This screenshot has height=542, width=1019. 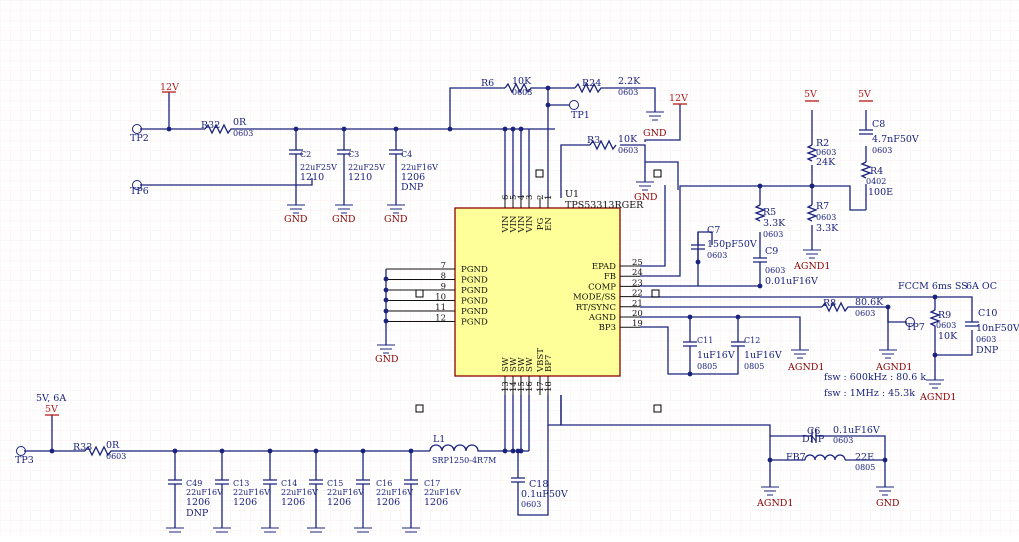 I want to click on svg-text: C4, so click(x=406, y=154).